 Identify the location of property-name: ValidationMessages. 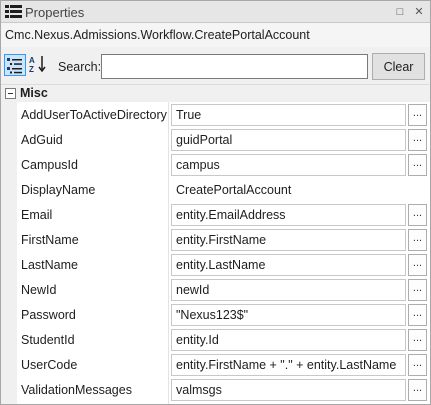
(76, 390).